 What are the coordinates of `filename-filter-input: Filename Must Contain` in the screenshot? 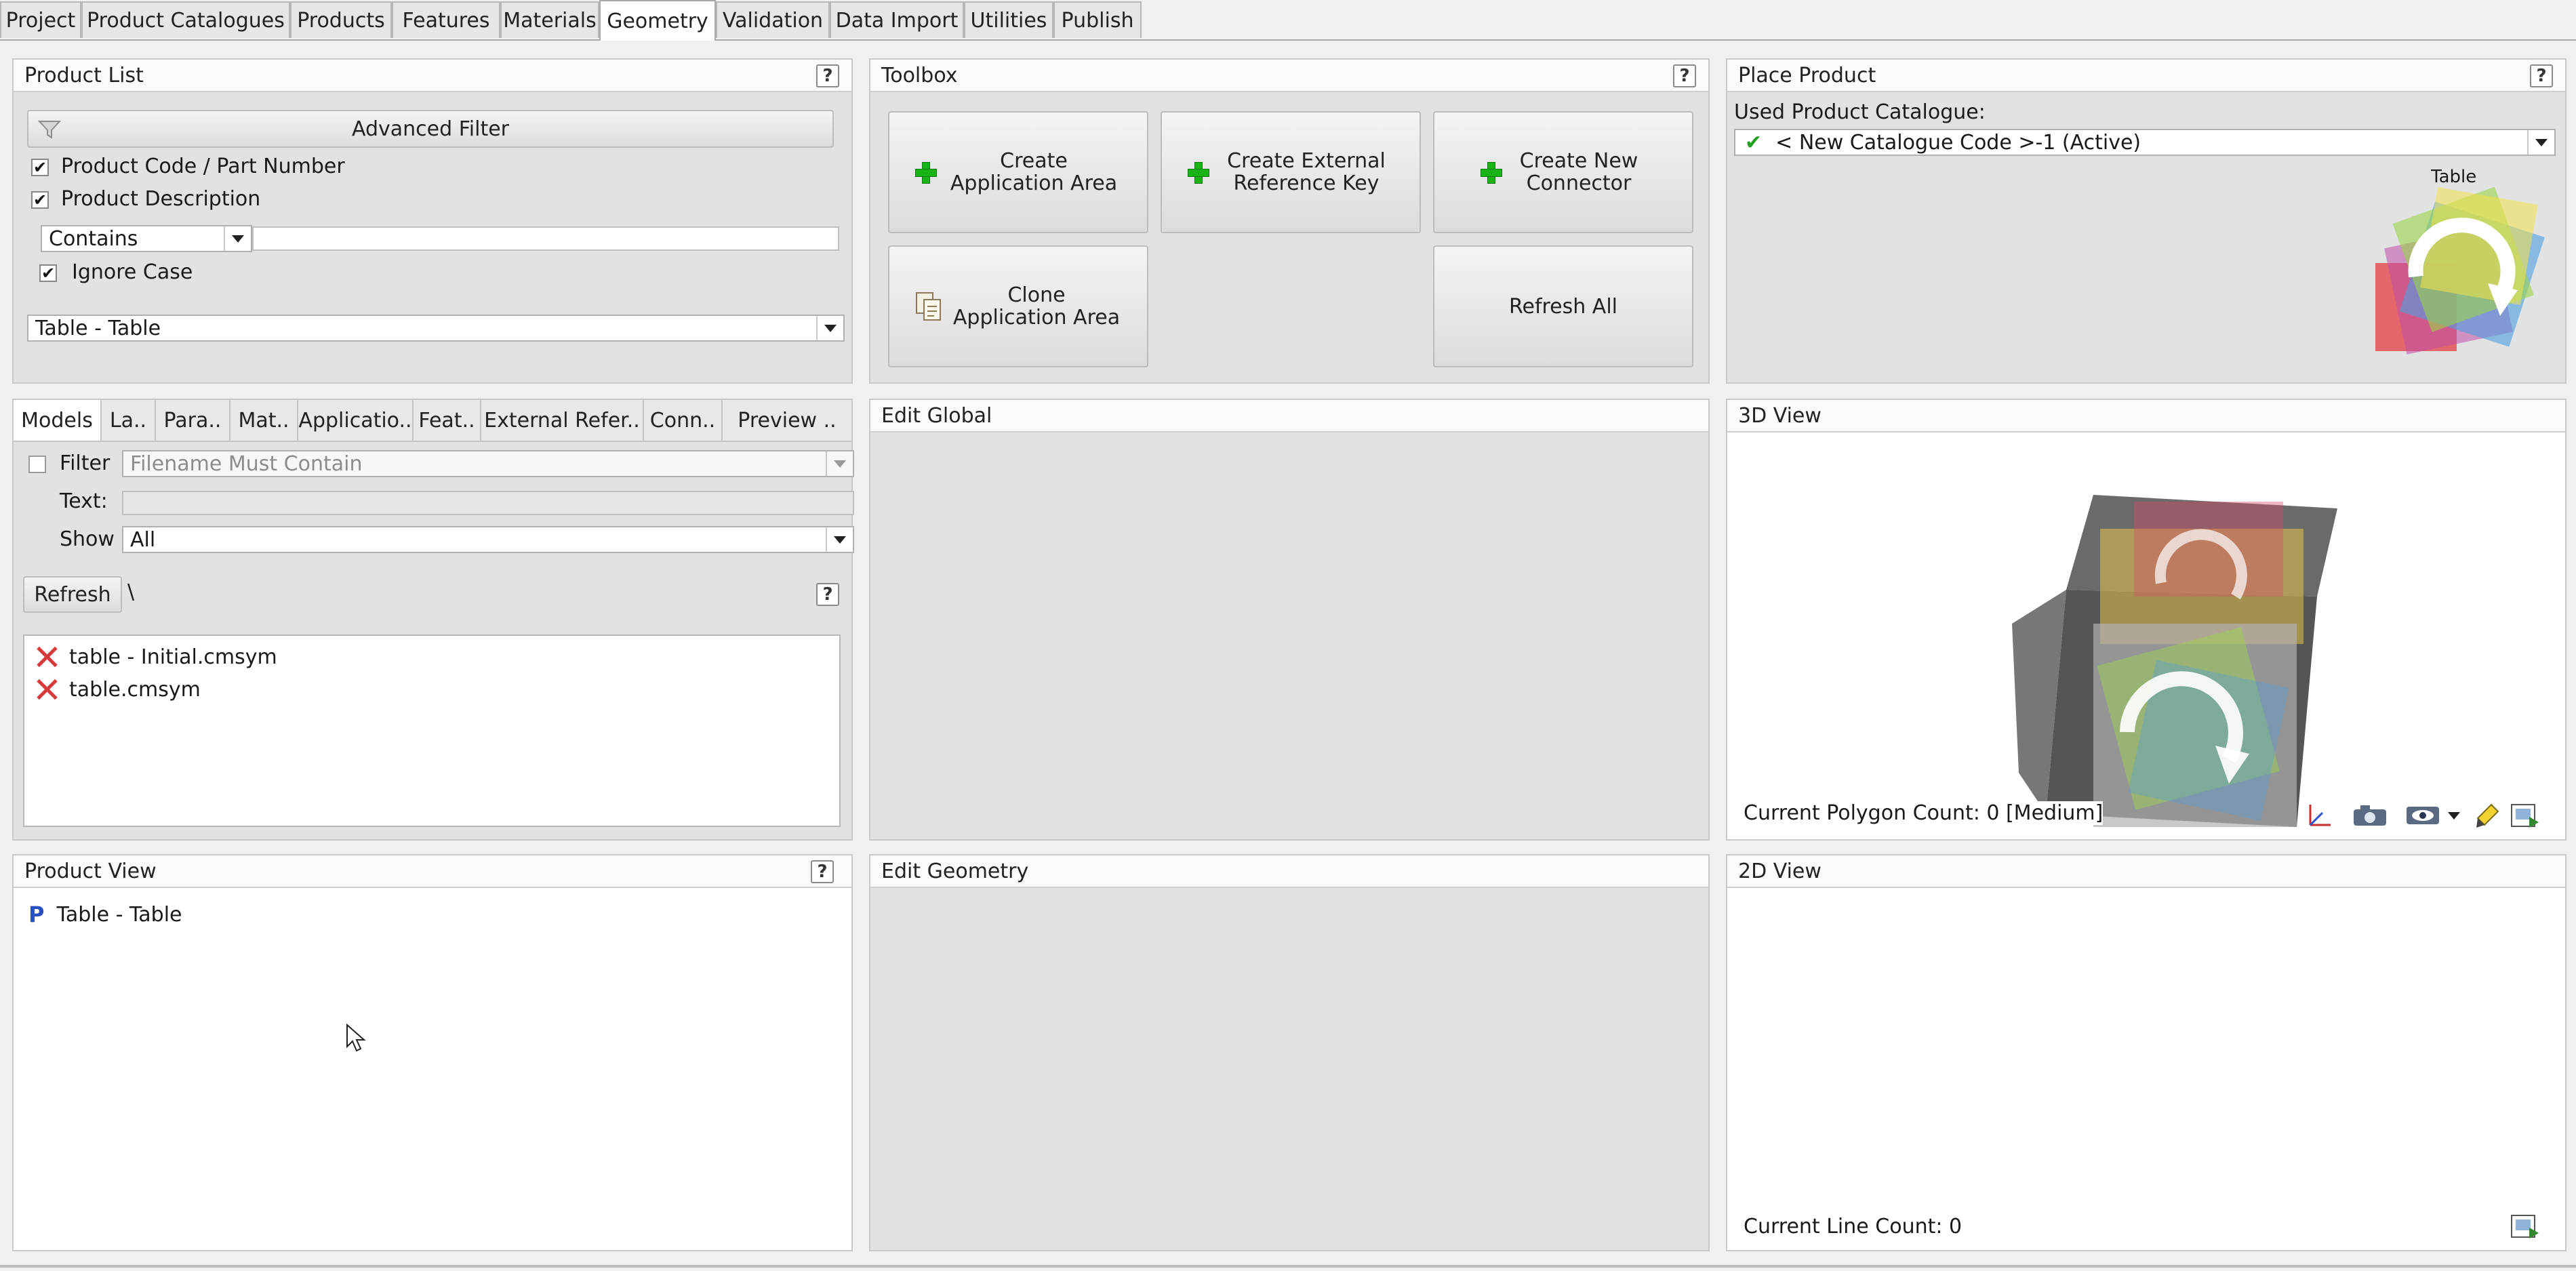 It's located at (488, 463).